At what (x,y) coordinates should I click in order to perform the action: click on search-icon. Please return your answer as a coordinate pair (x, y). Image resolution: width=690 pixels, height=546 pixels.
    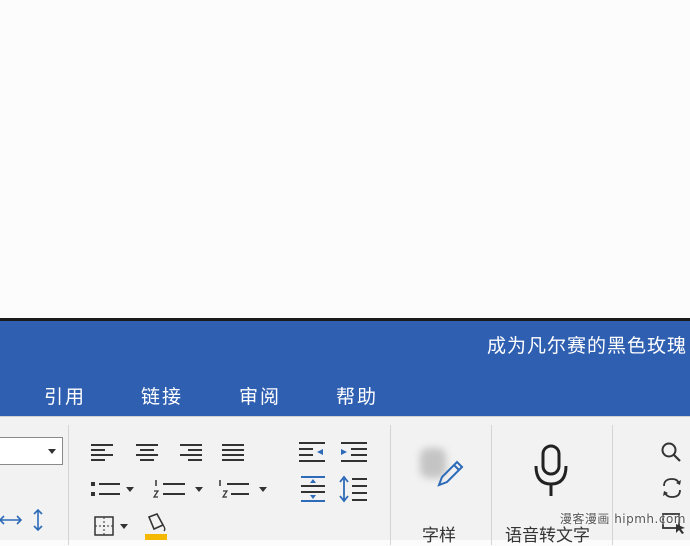
    Looking at the image, I should click on (671, 452).